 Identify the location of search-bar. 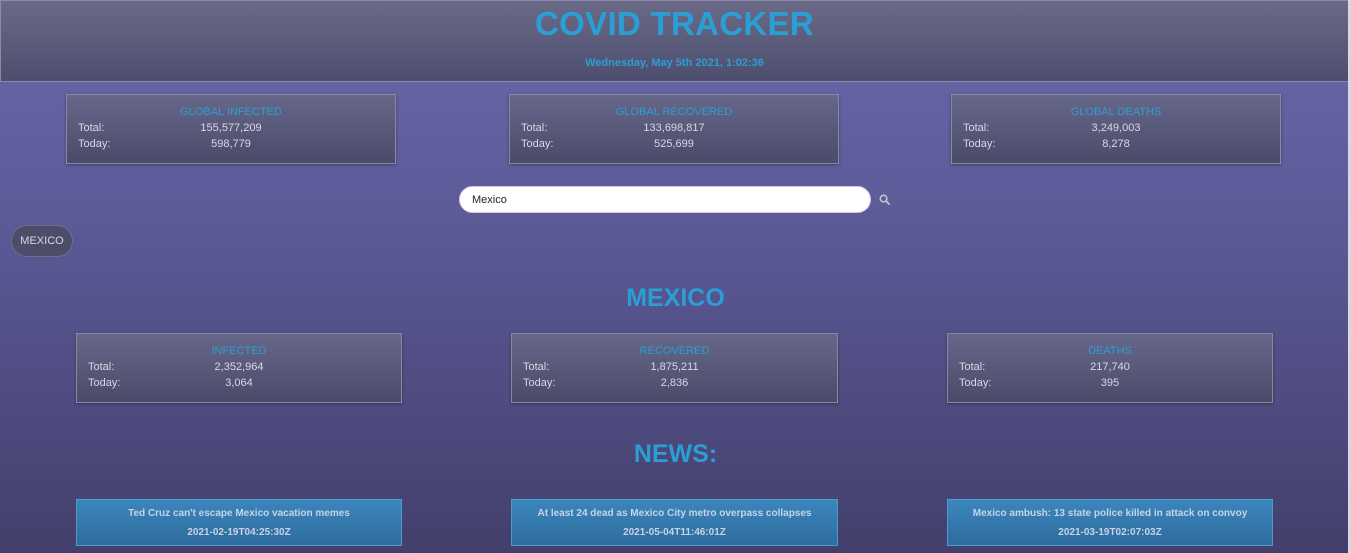
(665, 199).